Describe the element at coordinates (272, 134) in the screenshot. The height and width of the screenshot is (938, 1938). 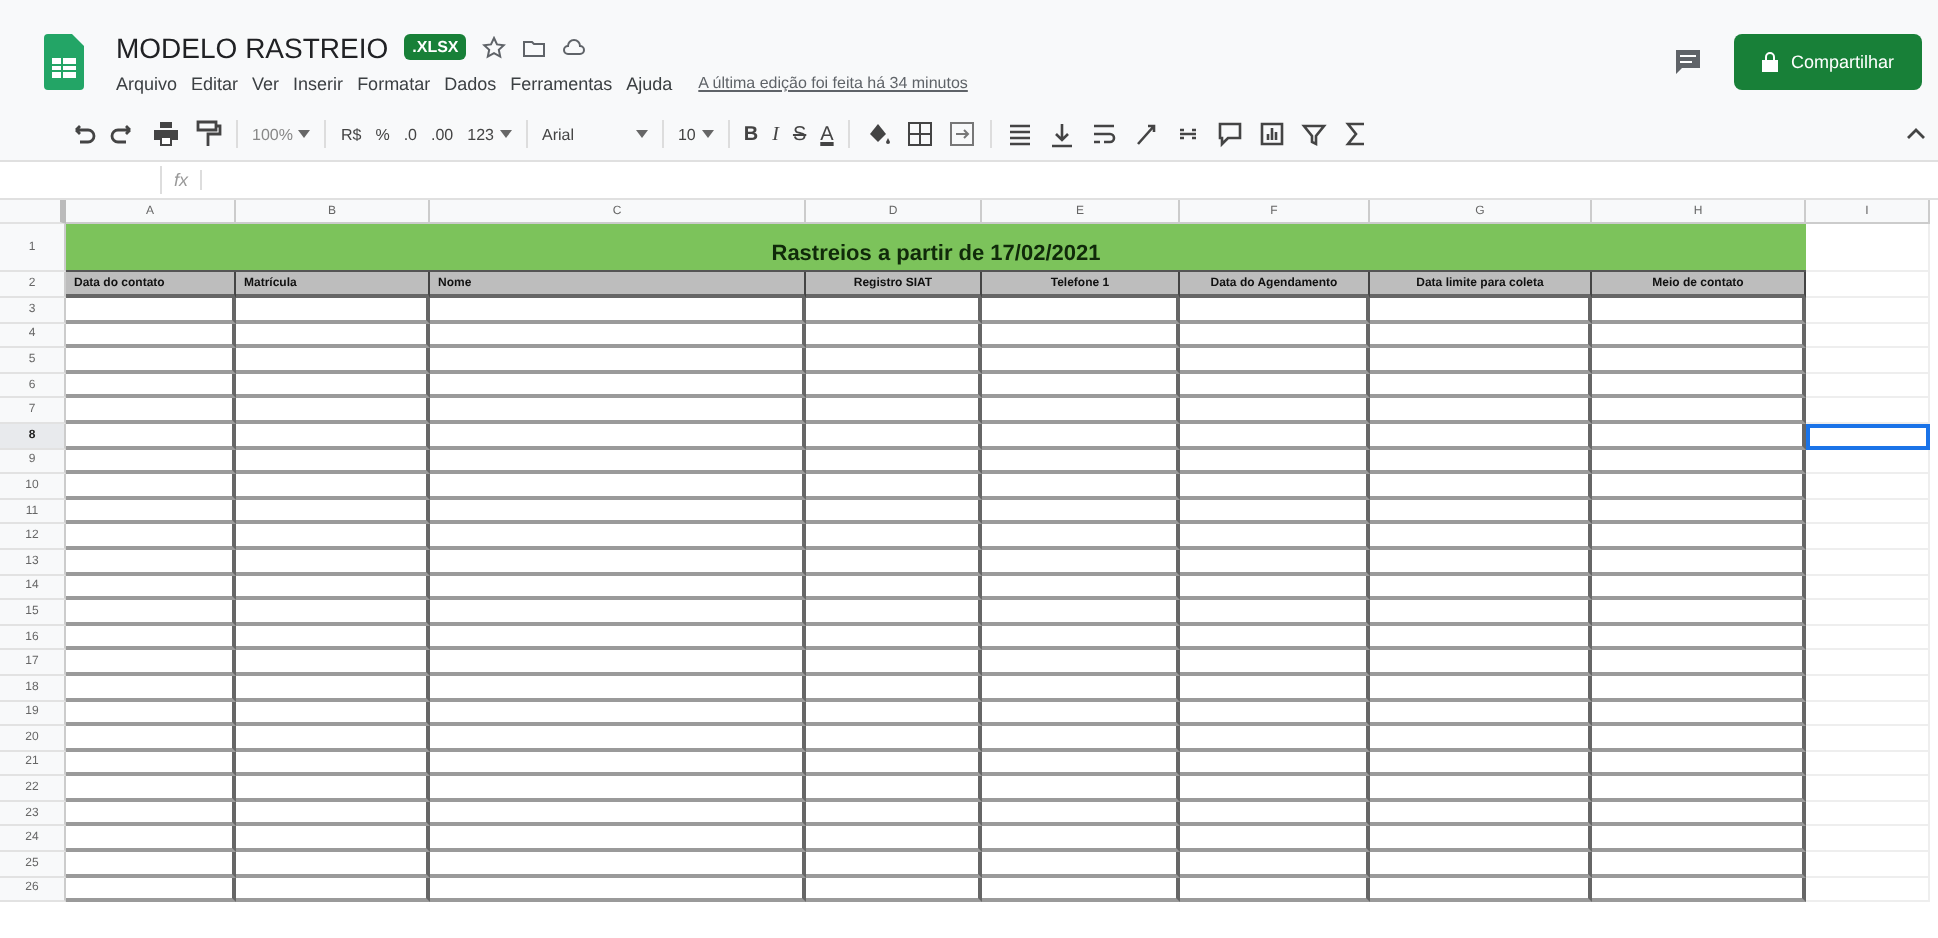
I see `zoom-select: 100%` at that location.